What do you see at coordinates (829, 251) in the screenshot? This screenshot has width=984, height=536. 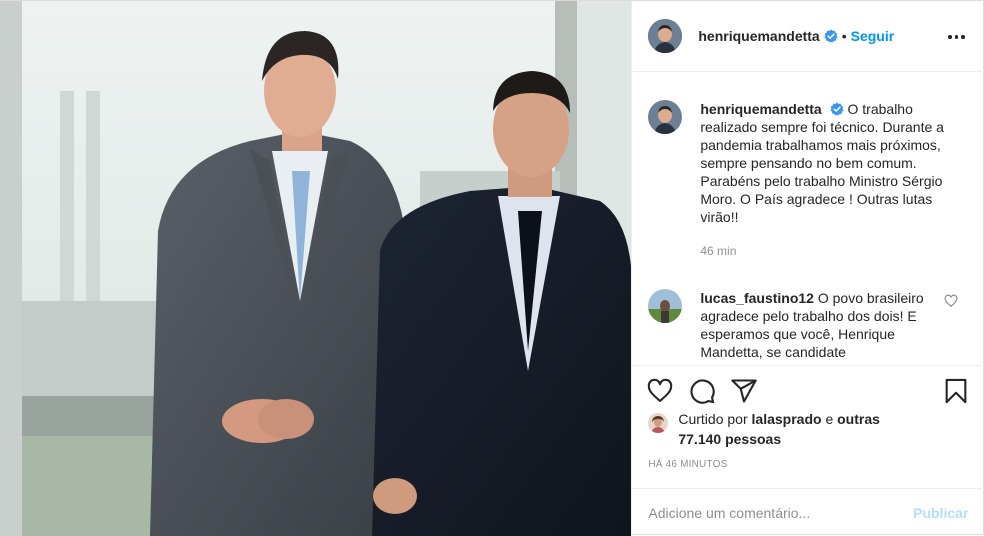 I see `caption-time: 46 min` at bounding box center [829, 251].